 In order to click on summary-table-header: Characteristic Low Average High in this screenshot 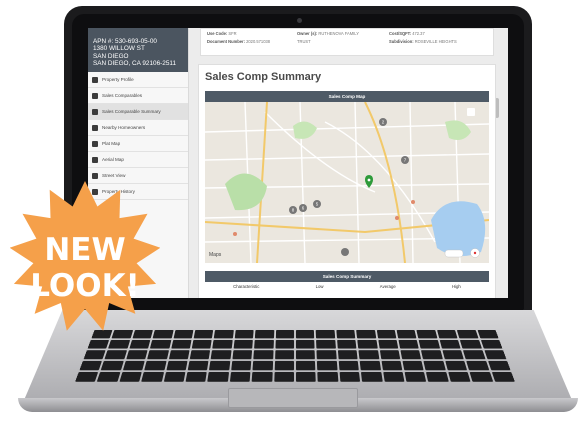, I will do `click(347, 287)`.